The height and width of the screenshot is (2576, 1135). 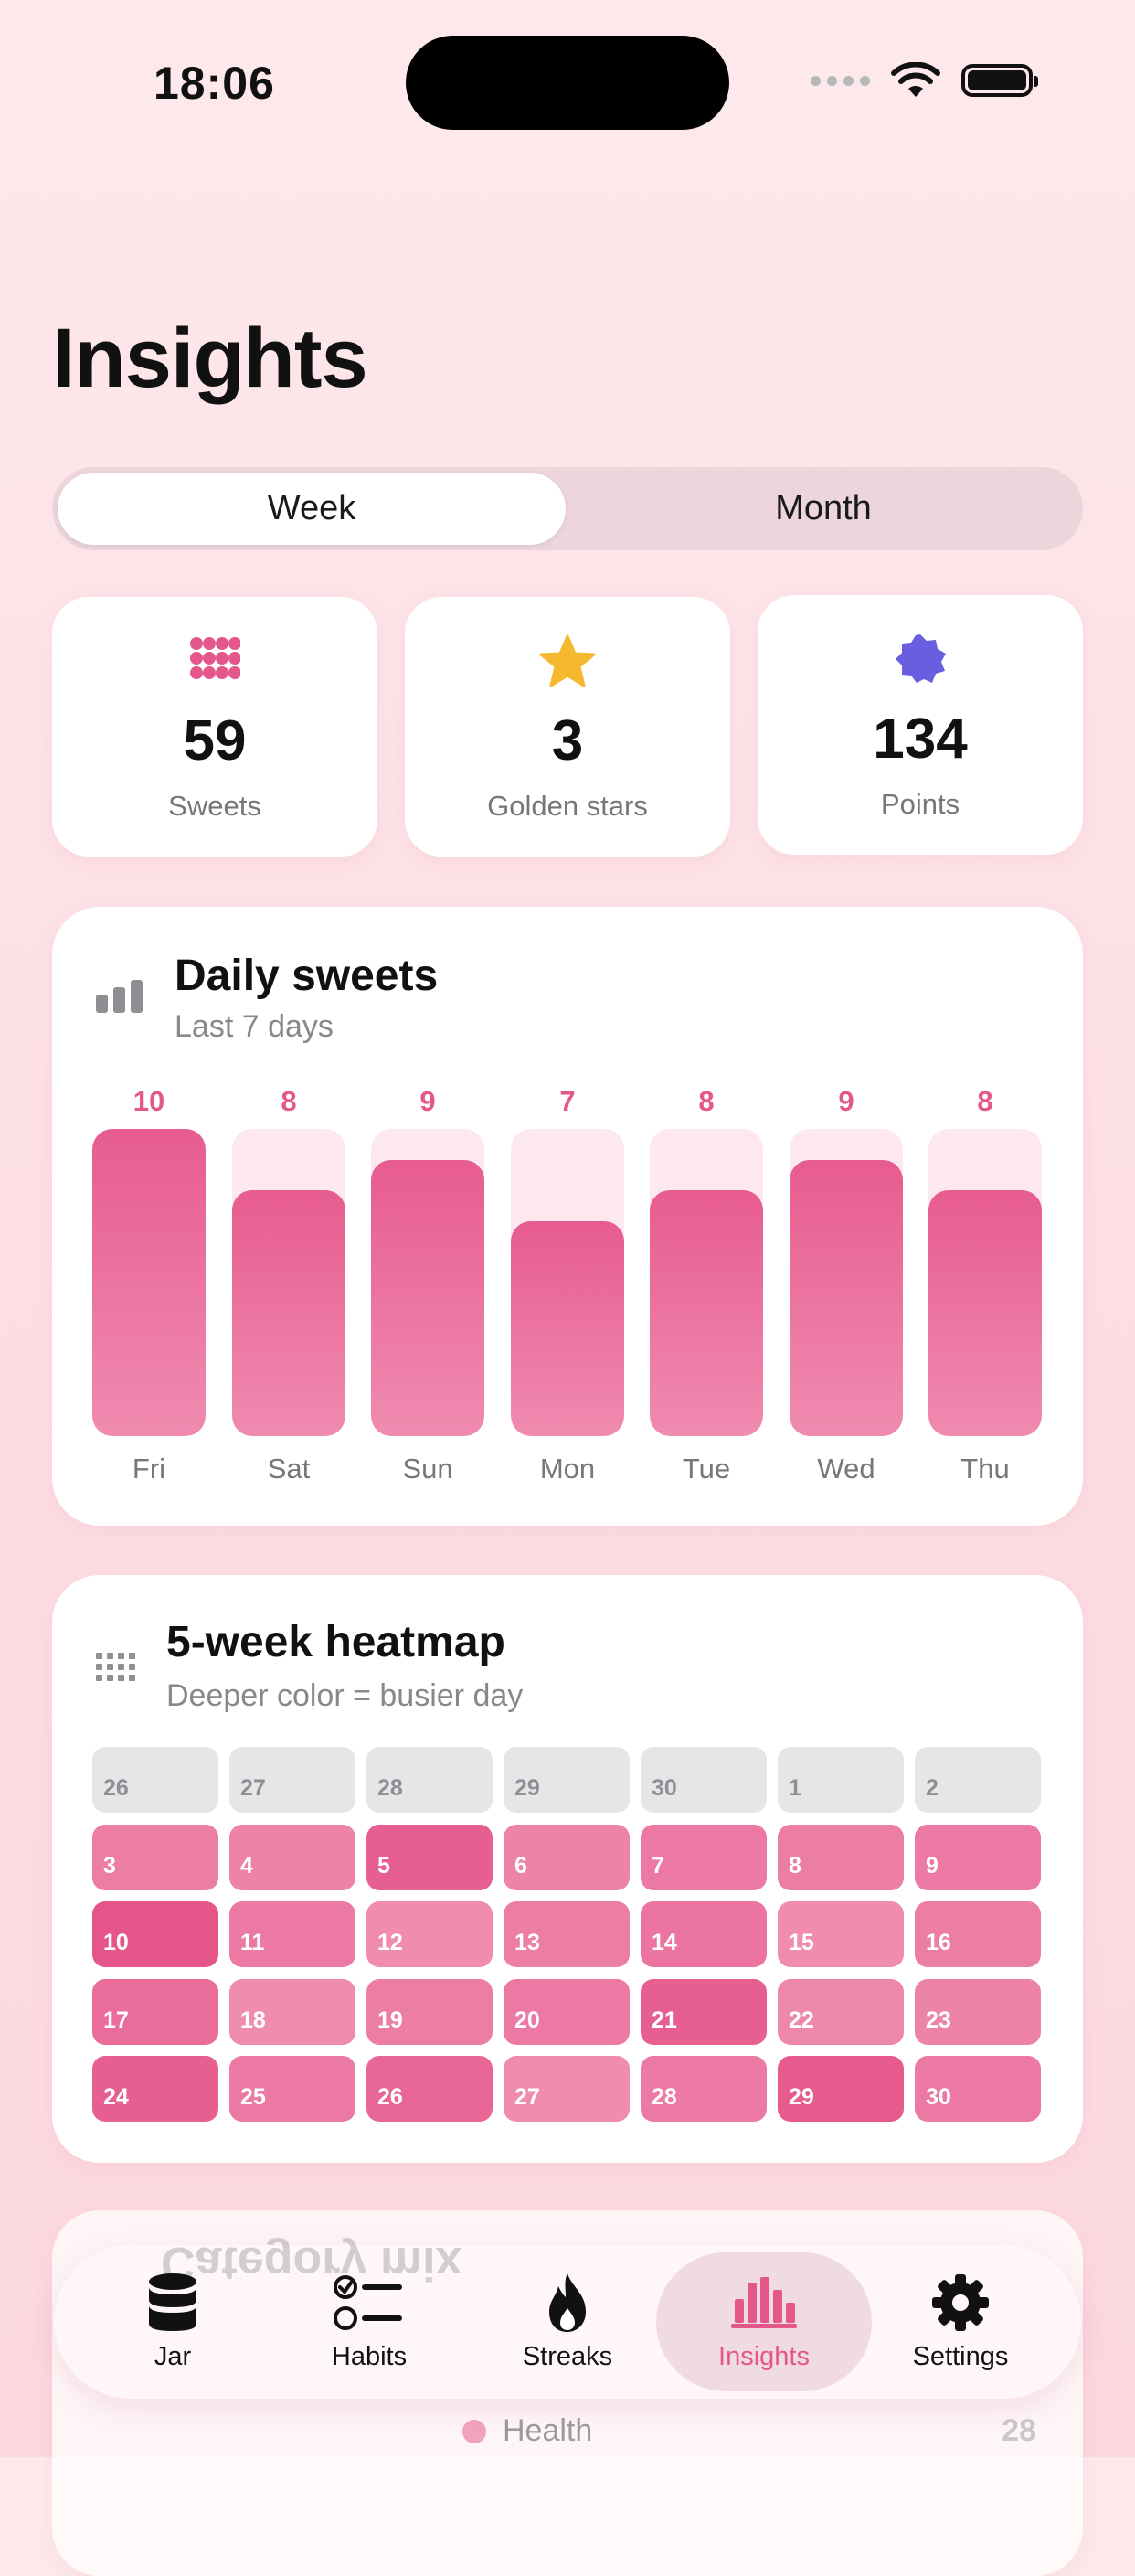 I want to click on heatmap-cell: 24, so click(x=155, y=2089).